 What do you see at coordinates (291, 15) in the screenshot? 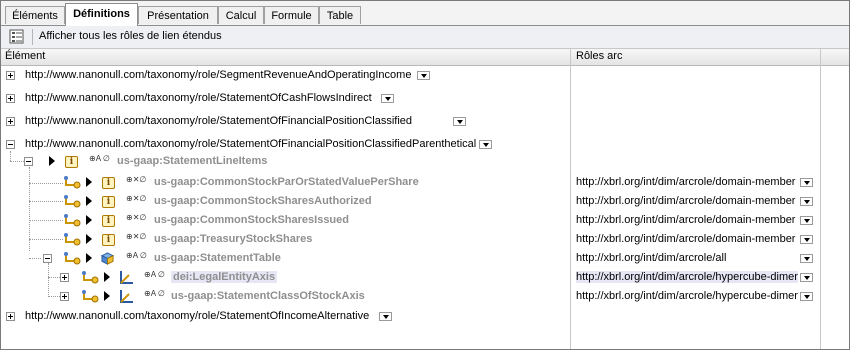
I see `tab-formula: Formule` at bounding box center [291, 15].